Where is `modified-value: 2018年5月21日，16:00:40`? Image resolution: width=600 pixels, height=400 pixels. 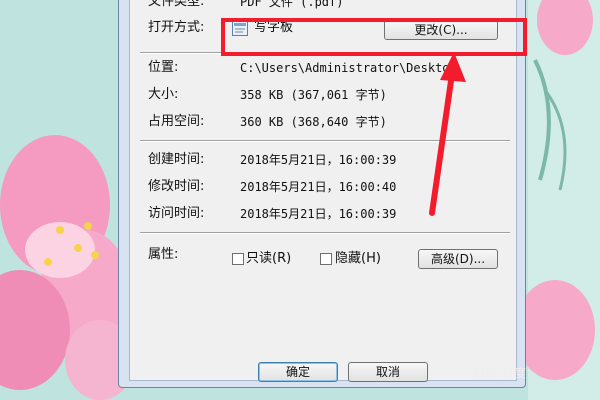
modified-value: 2018年5月21日，16:00:40 is located at coordinates (318, 187).